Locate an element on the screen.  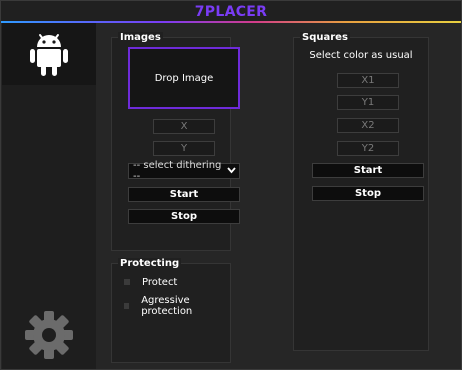
dithering-select-value: -- select dithering -- is located at coordinates (177, 171).